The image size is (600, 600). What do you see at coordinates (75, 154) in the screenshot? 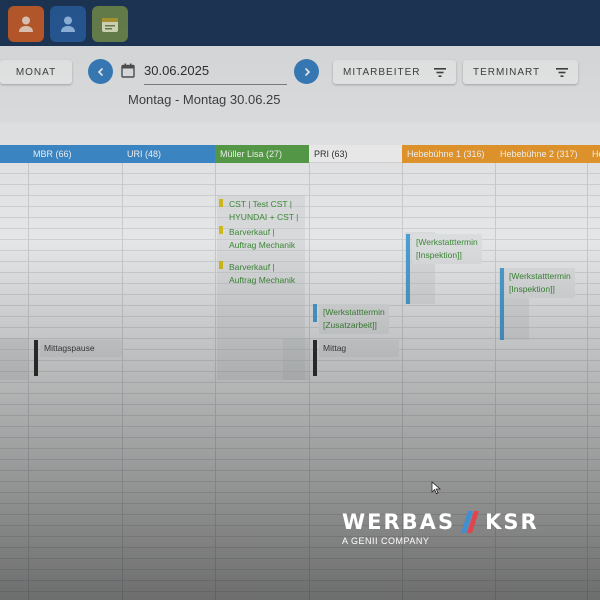
I see `resource-header-mbr: MBR (66)` at bounding box center [75, 154].